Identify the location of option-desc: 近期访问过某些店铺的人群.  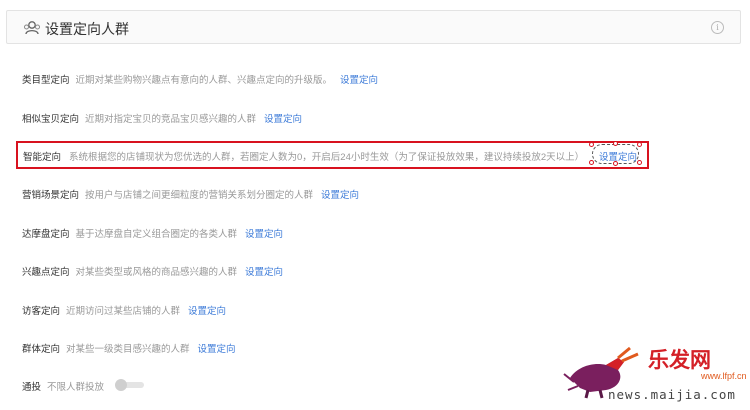
(123, 311).